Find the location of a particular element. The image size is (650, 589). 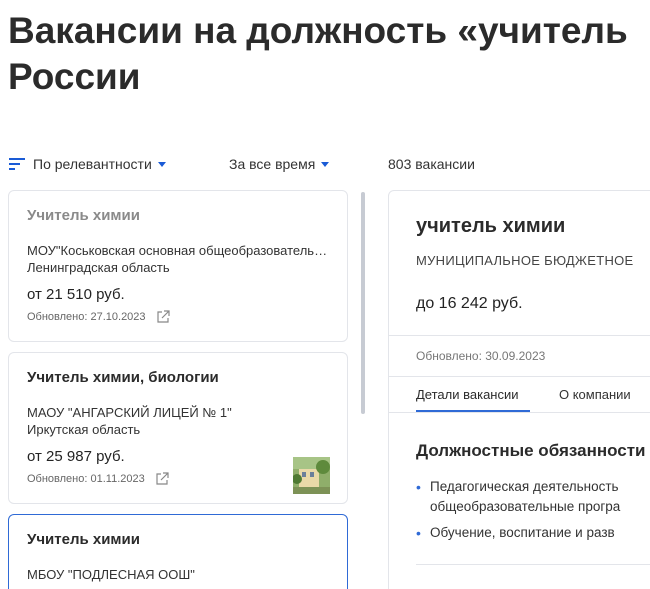

vacancy-detail-org: МУНИЦИПАЛЬНОЕ БЮДЖЕТНОЕ is located at coordinates (525, 260).